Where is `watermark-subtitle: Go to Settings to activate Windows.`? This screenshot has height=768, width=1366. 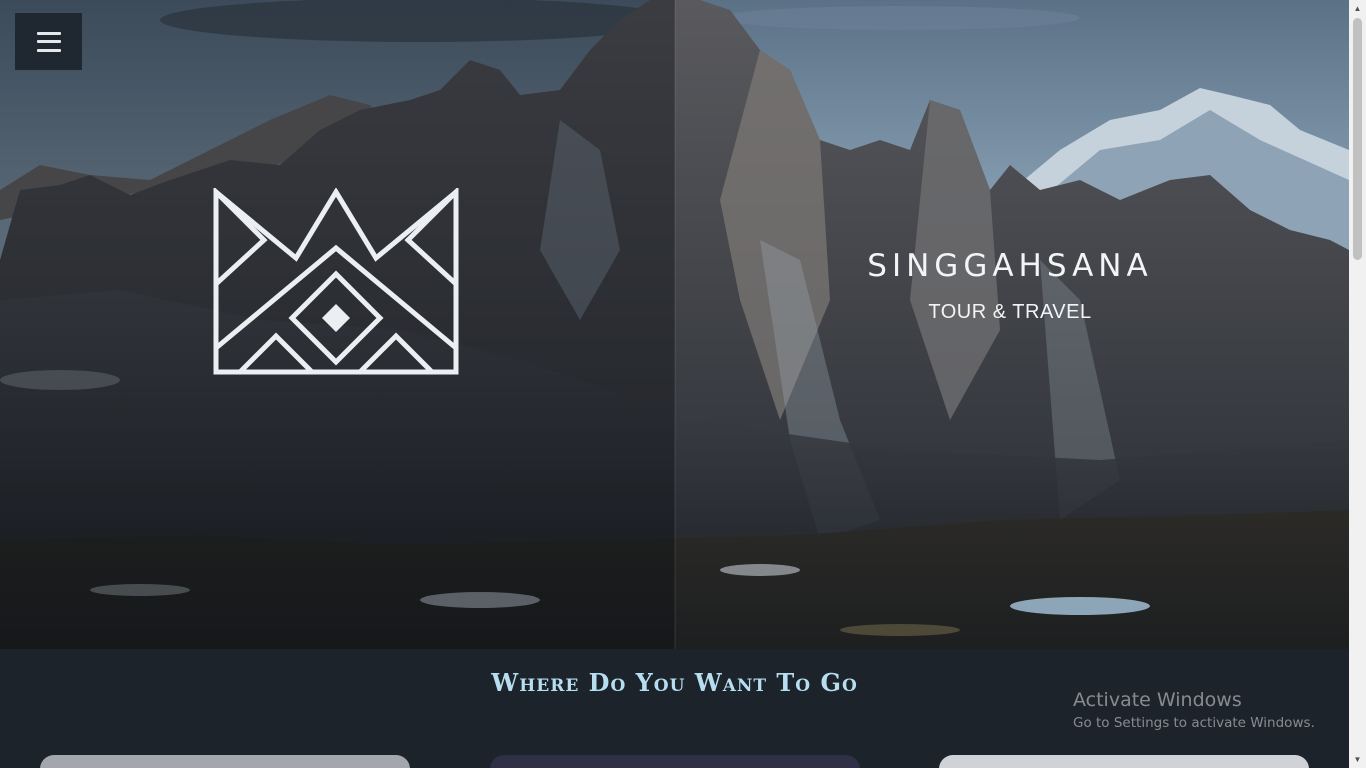 watermark-subtitle: Go to Settings to activate Windows. is located at coordinates (1194, 723).